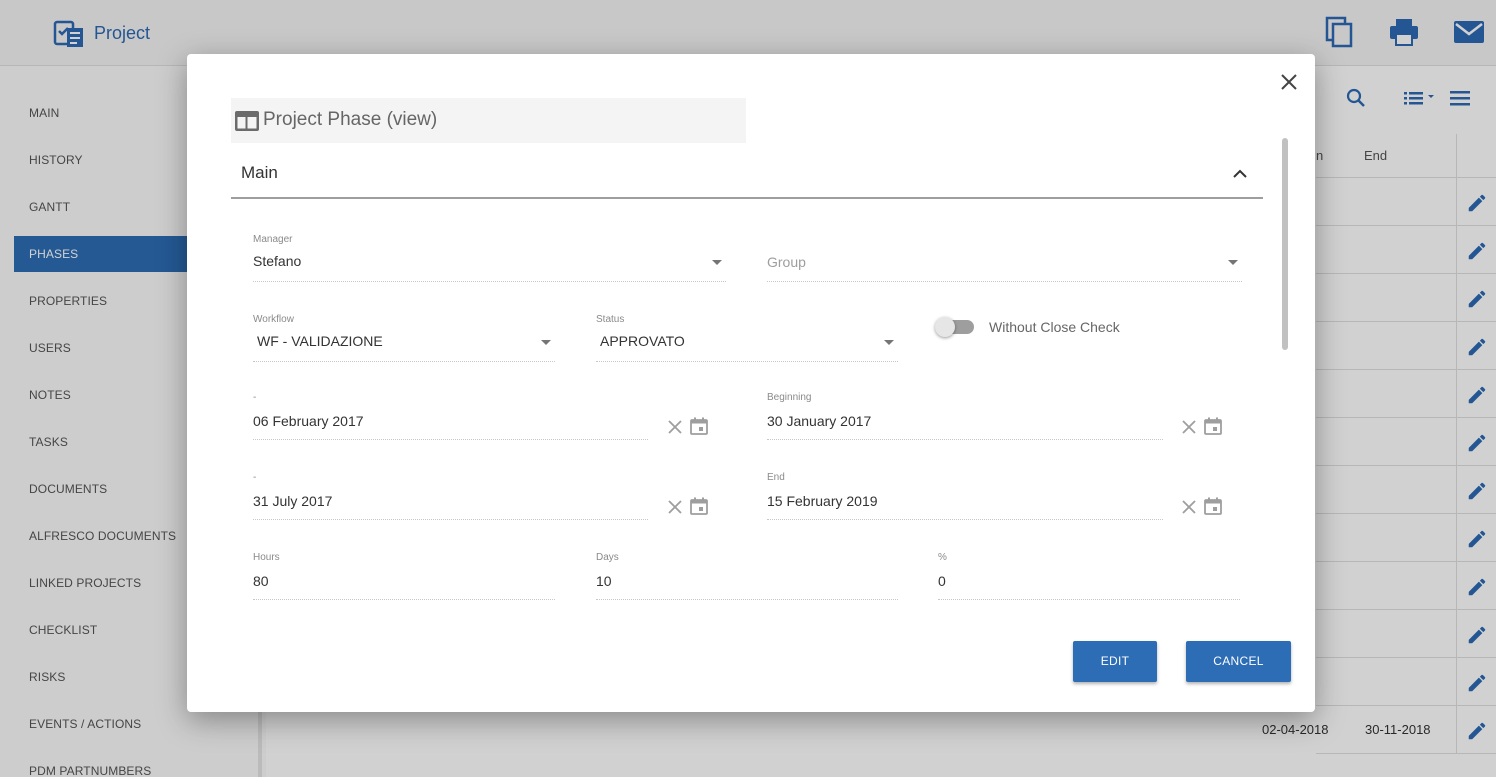 The height and width of the screenshot is (777, 1496). What do you see at coordinates (942, 581) in the screenshot?
I see `percent-value: 0` at bounding box center [942, 581].